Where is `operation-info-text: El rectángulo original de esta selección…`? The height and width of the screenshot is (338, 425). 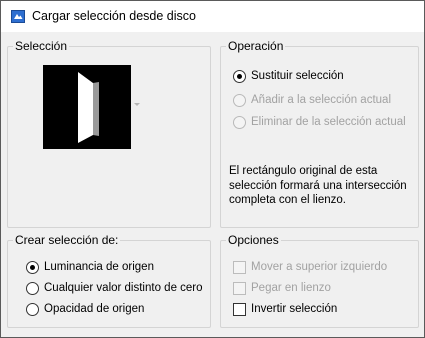
operation-info-text: El rectángulo original de esta selección… is located at coordinates (318, 185).